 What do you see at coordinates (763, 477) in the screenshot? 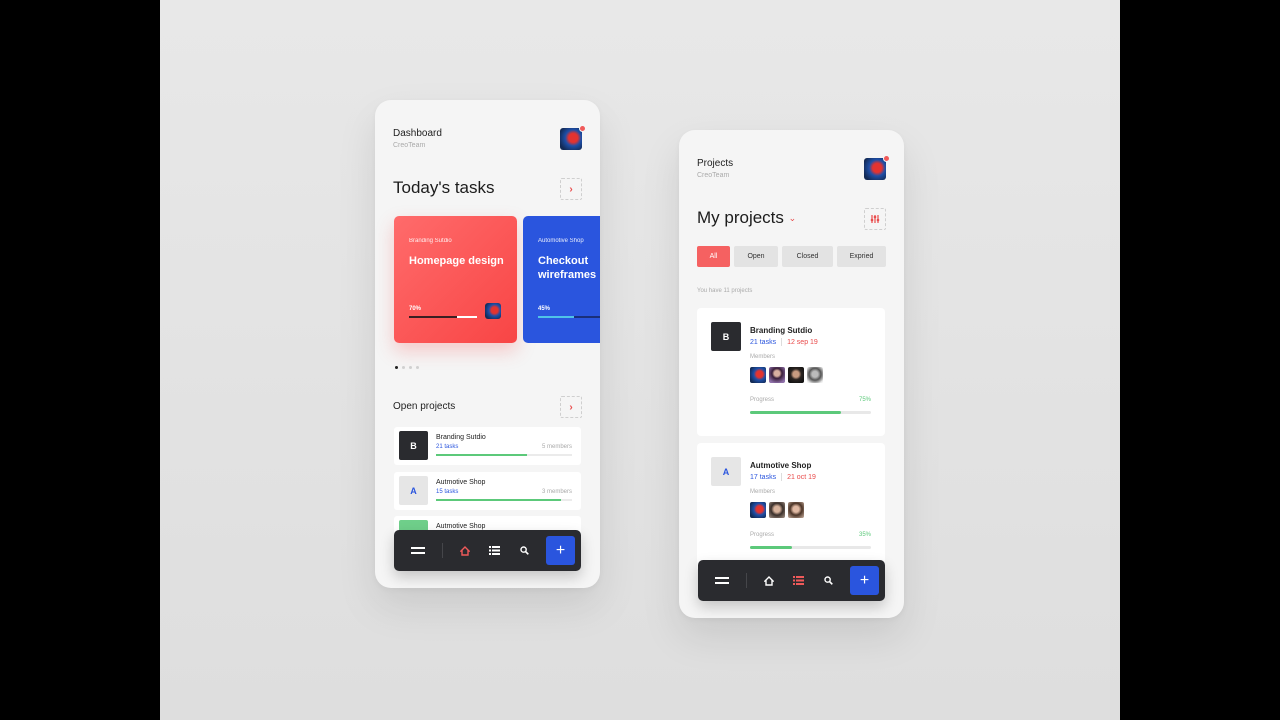
I see `project-tasks: 17 tasks` at bounding box center [763, 477].